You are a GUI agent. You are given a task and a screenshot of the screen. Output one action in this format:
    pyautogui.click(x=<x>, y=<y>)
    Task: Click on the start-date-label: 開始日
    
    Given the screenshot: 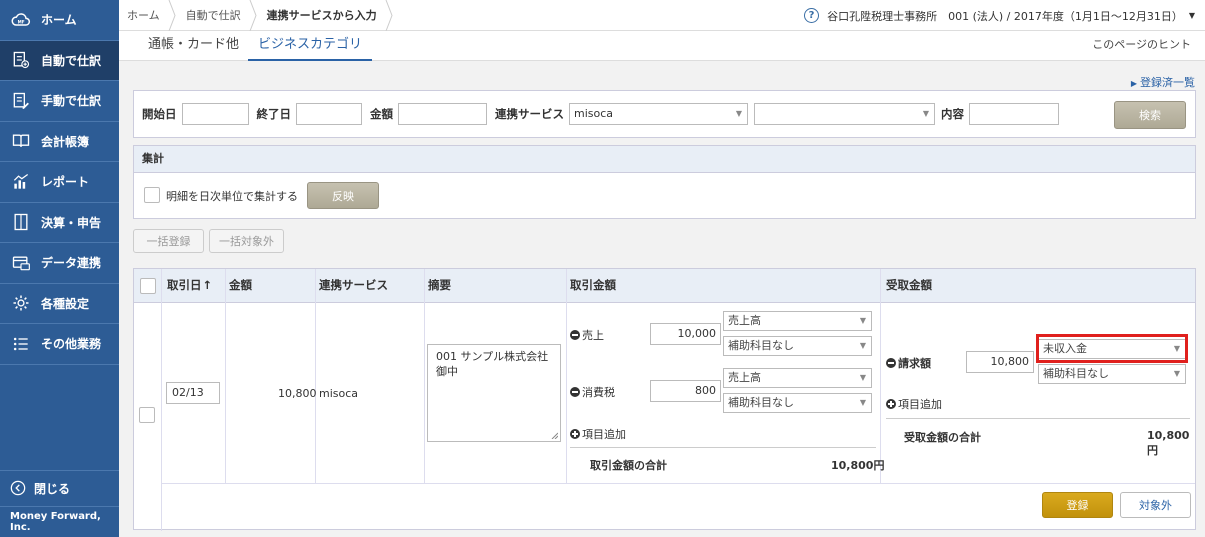 What is the action you would take?
    pyautogui.click(x=159, y=114)
    